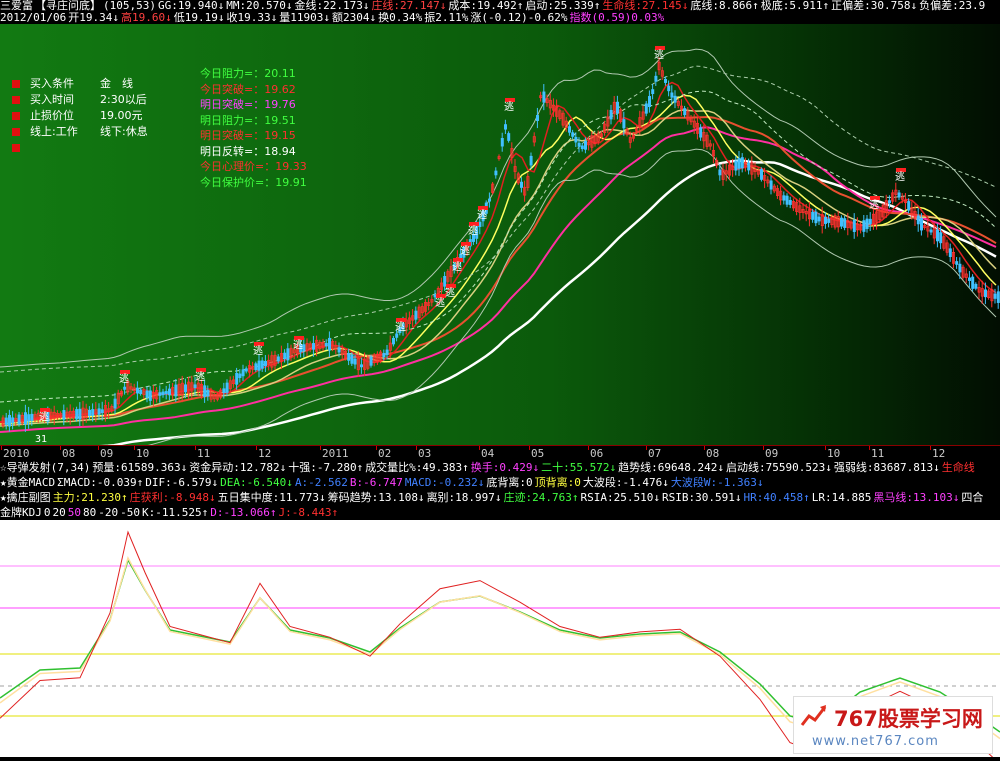 This screenshot has width=1000, height=761. Describe the element at coordinates (834, 453) in the screenshot. I see `month-label: 10` at that location.